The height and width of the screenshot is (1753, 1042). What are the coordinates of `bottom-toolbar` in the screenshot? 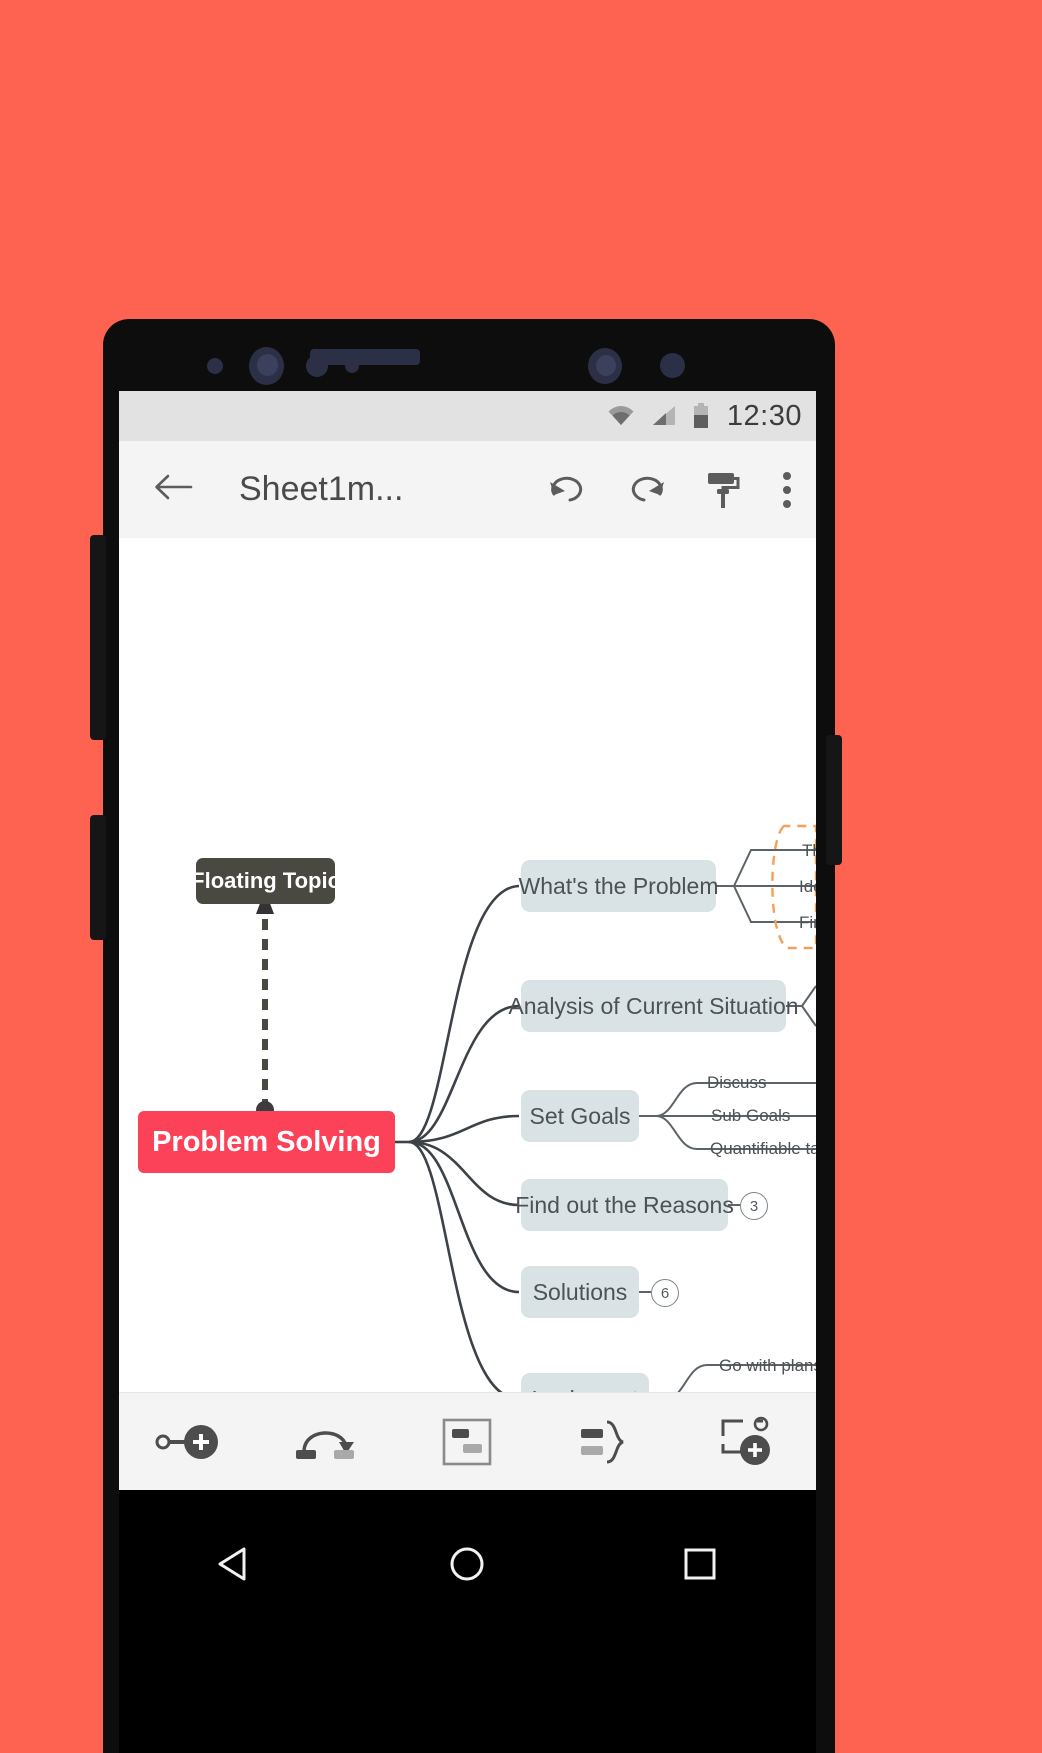 It's located at (467, 1441).